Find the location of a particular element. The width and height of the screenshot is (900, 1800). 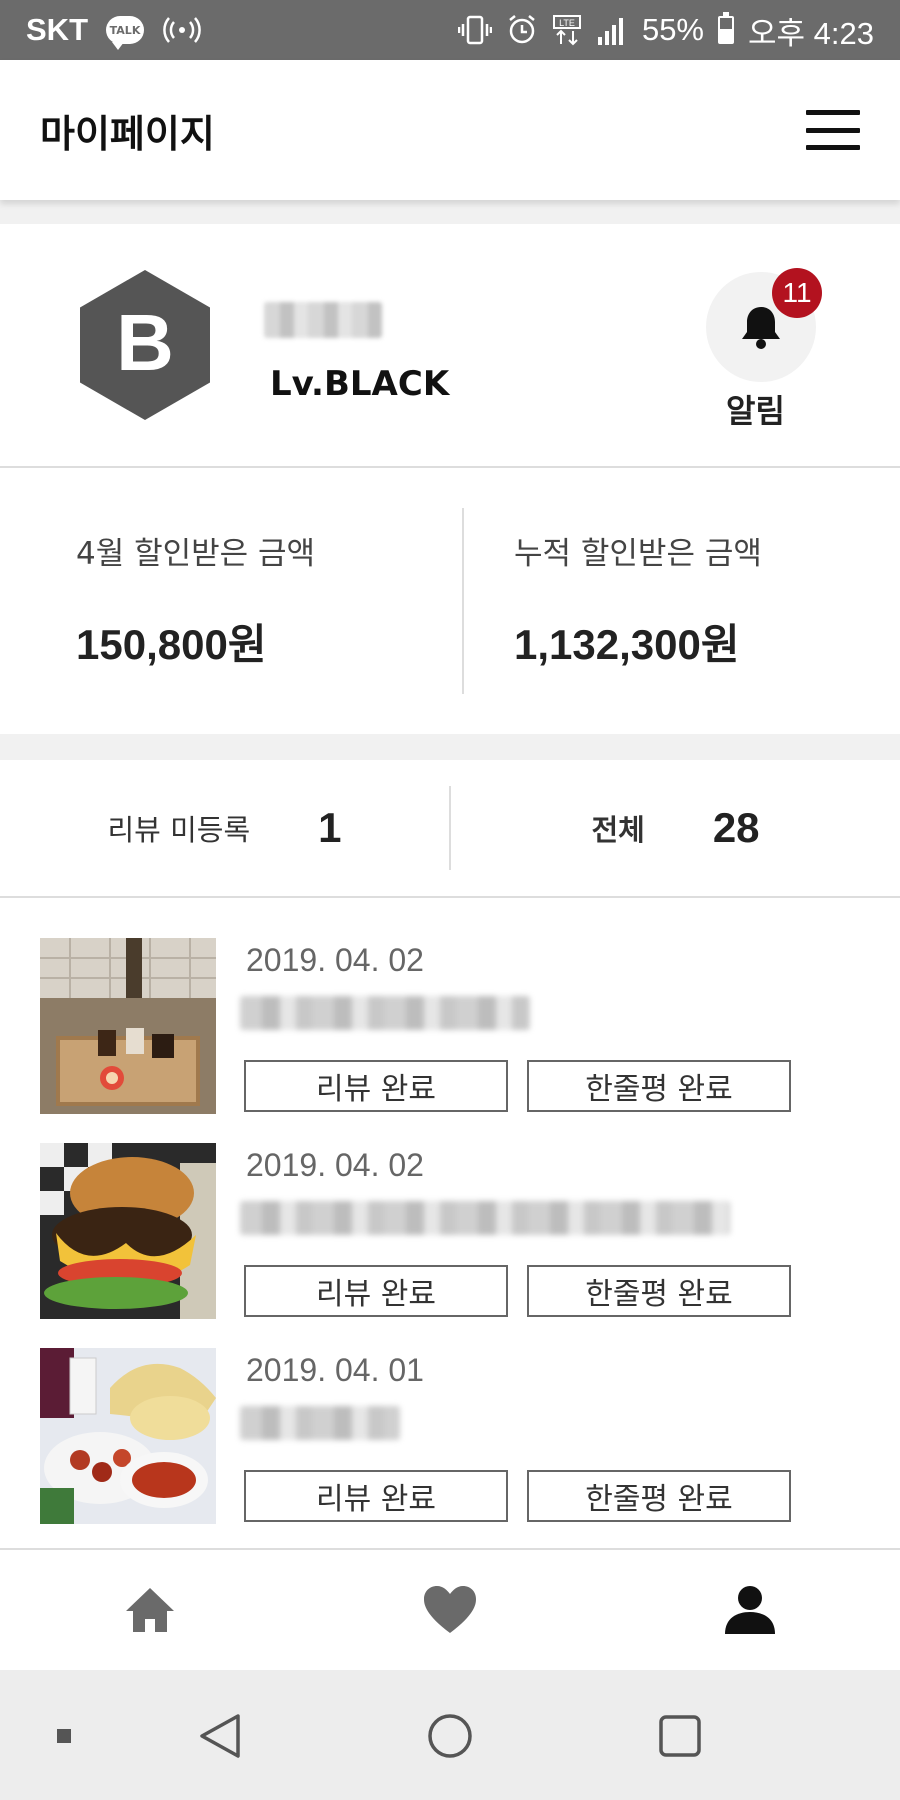

unregistered-review-filter: 리뷰 미등록 1 is located at coordinates (224, 828).